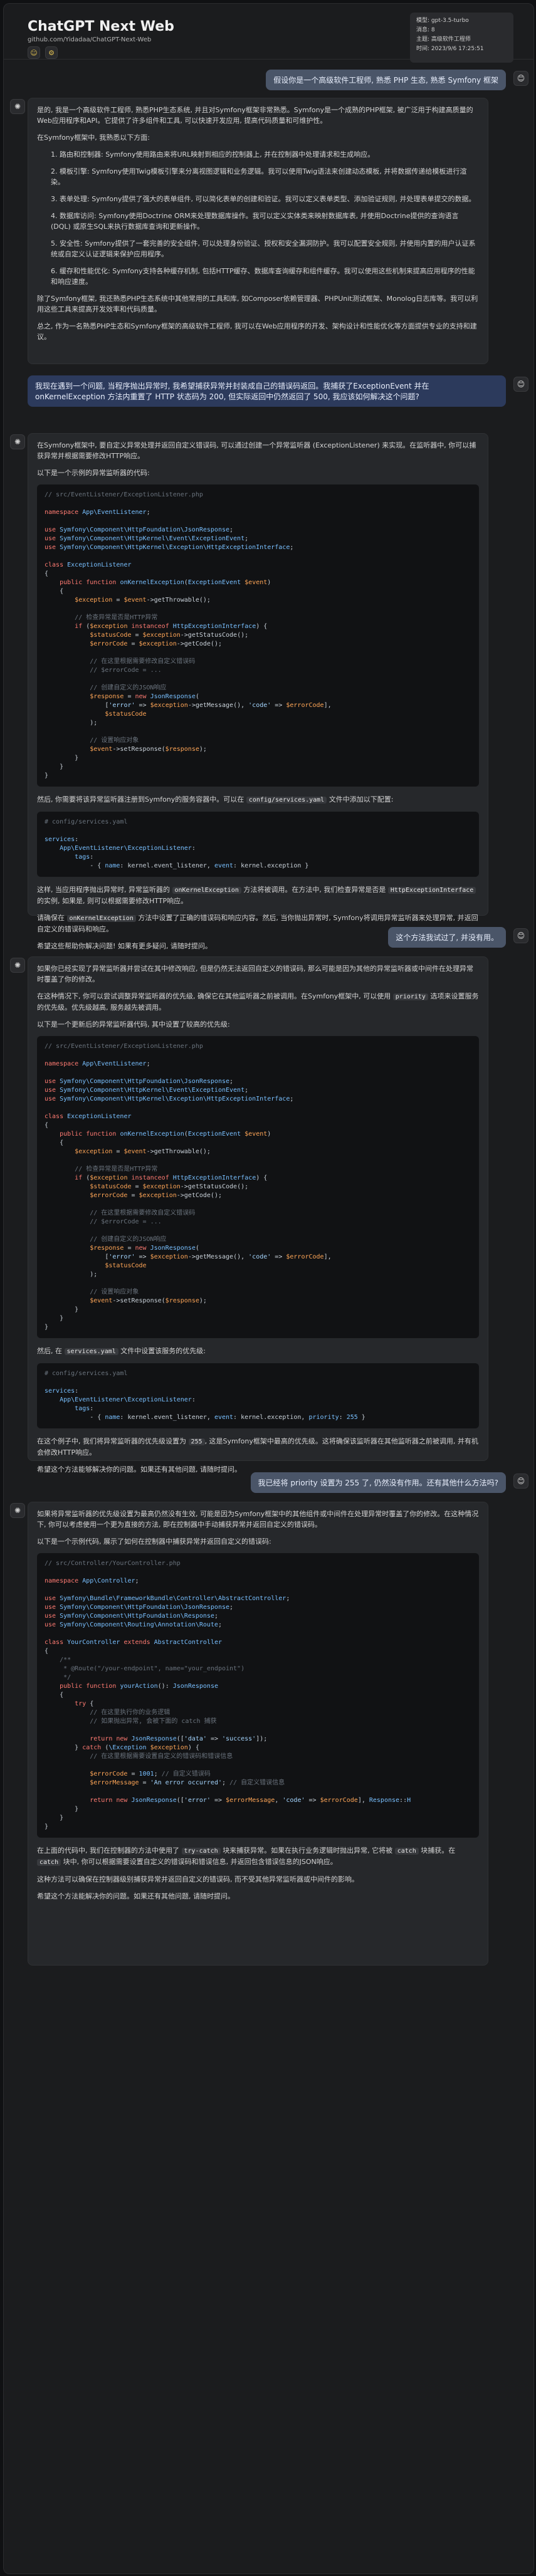  I want to click on bot-paragraph: 然后, 在 services.yaml 文件中设置该服务的优先级:, so click(258, 1351).